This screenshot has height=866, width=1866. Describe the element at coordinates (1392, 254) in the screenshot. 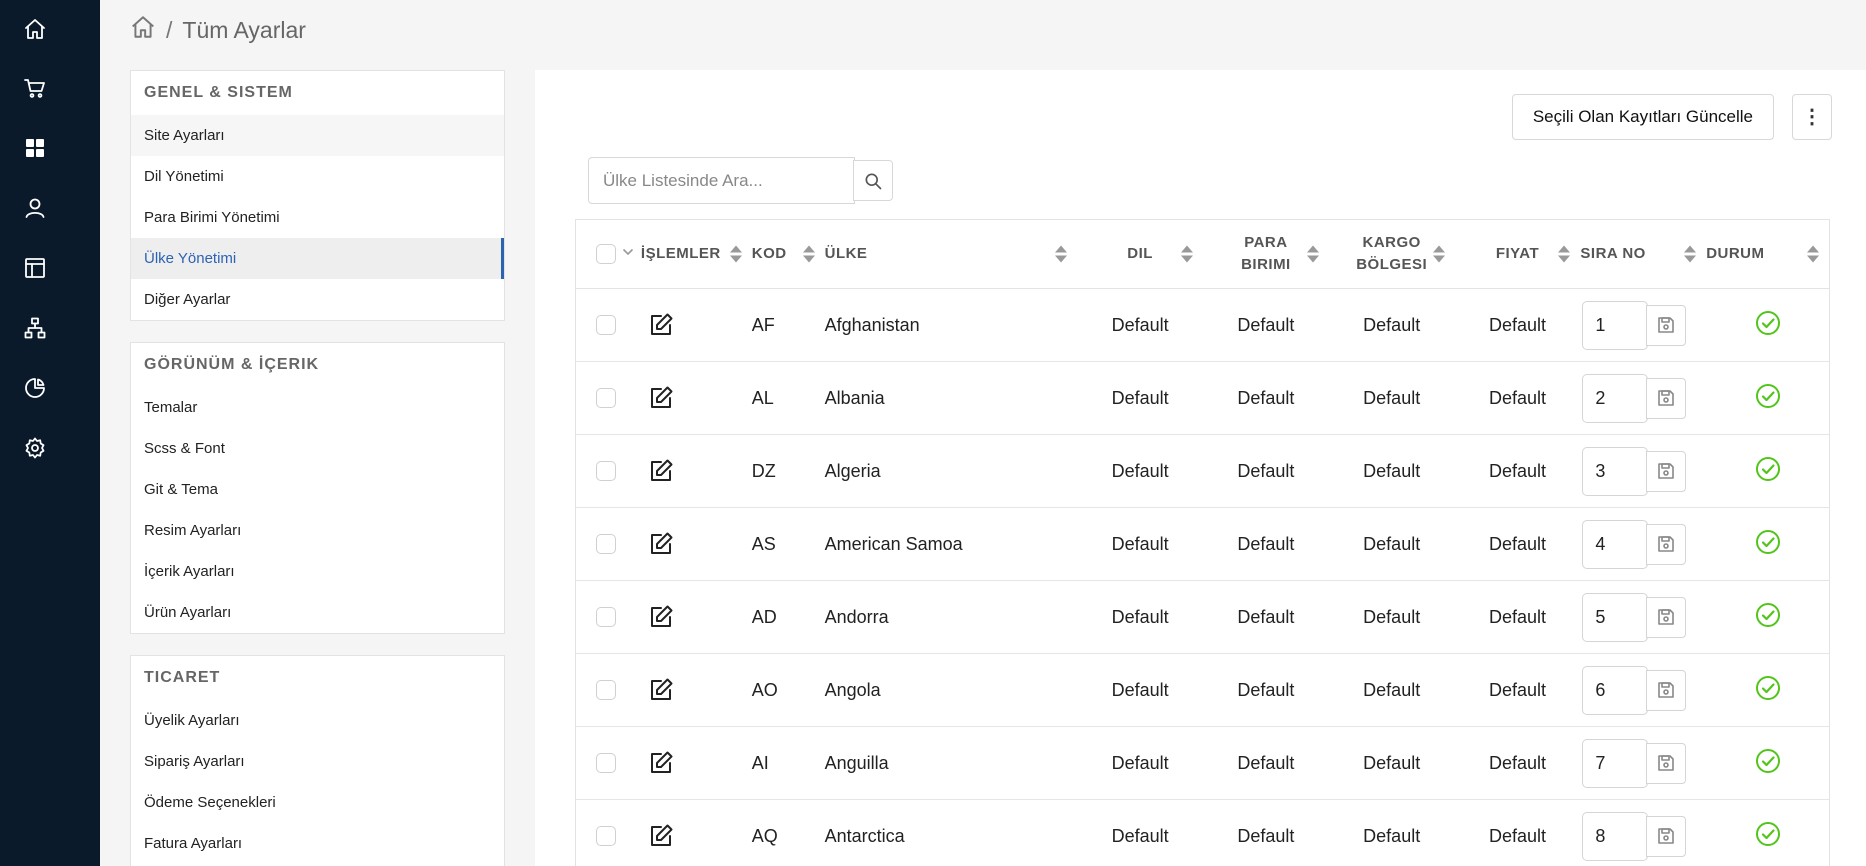

I see `header-kargo-bolgesi: KARGO BÖLGESI` at that location.